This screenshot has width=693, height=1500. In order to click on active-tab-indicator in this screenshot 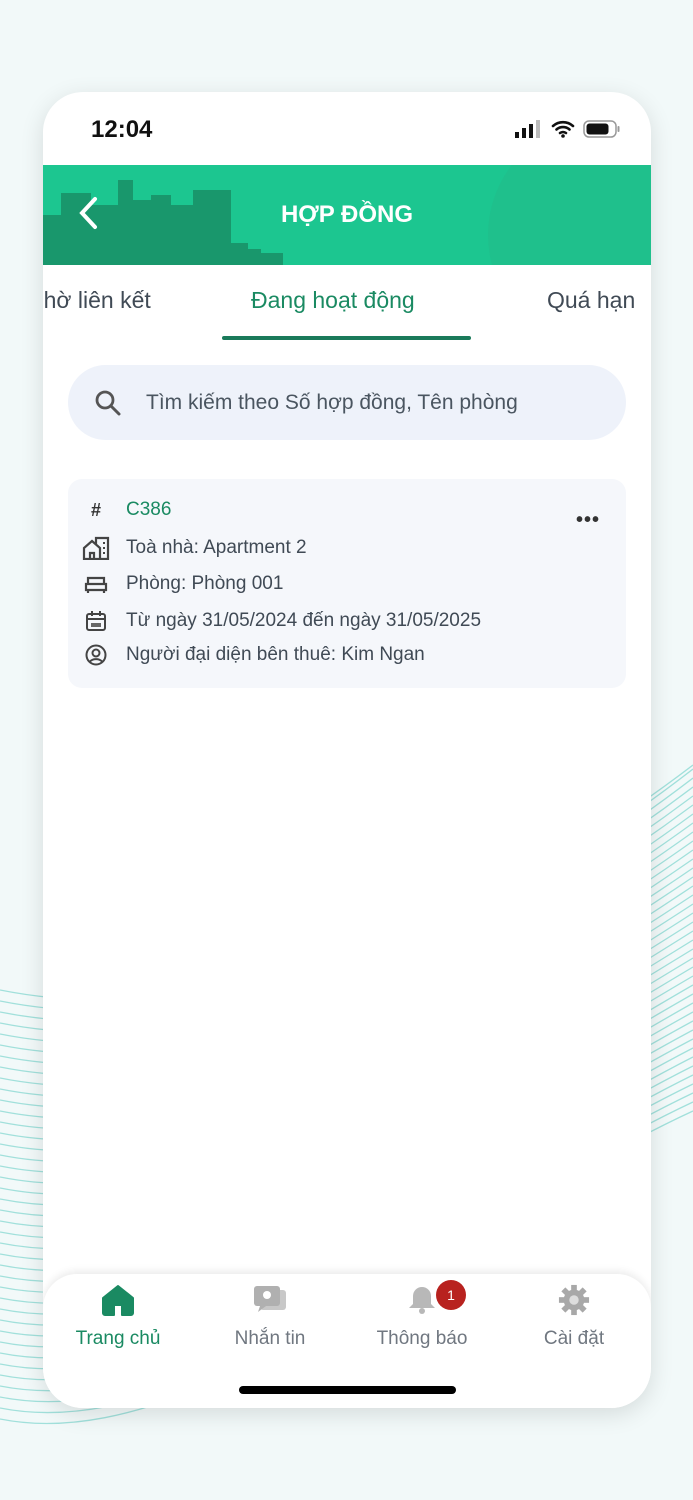, I will do `click(346, 338)`.